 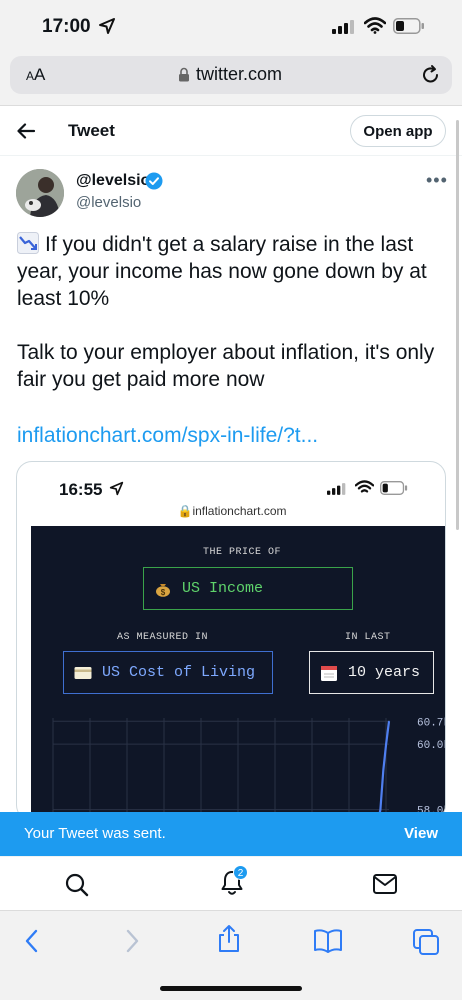 What do you see at coordinates (231, 834) in the screenshot?
I see `tweet-sent-toast: Your Tweet was sent. View` at bounding box center [231, 834].